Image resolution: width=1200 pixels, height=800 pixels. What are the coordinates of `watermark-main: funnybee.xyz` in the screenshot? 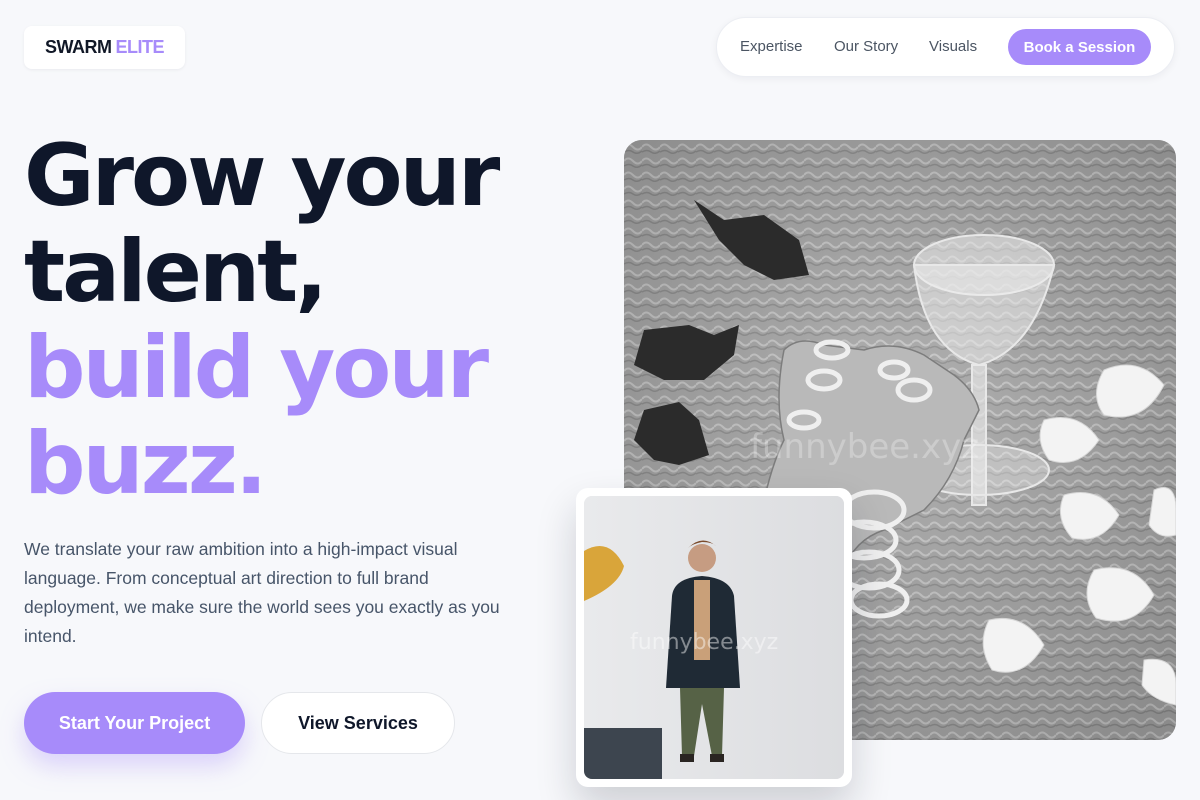 It's located at (864, 447).